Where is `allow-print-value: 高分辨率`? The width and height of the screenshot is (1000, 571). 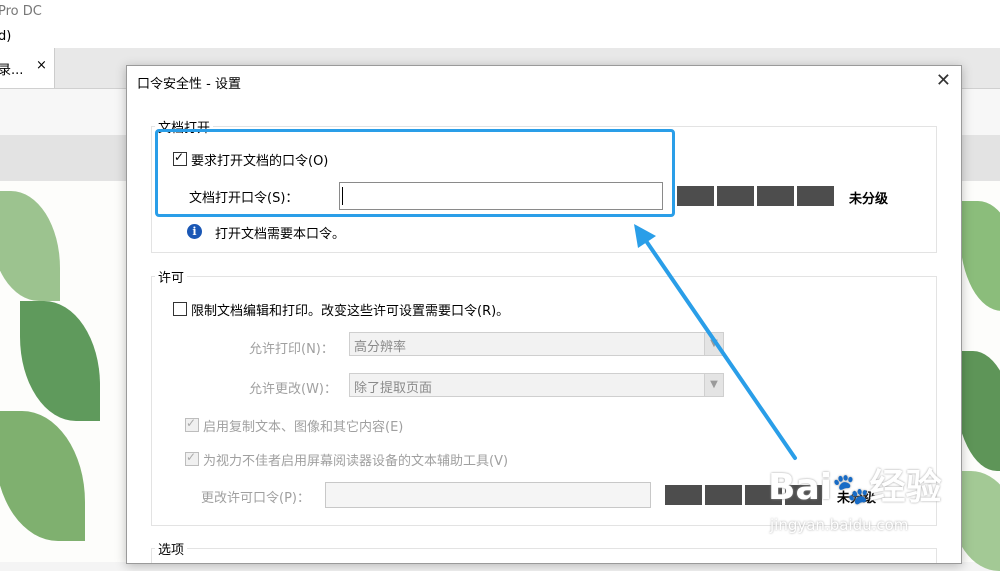 allow-print-value: 高分辨率 is located at coordinates (380, 347).